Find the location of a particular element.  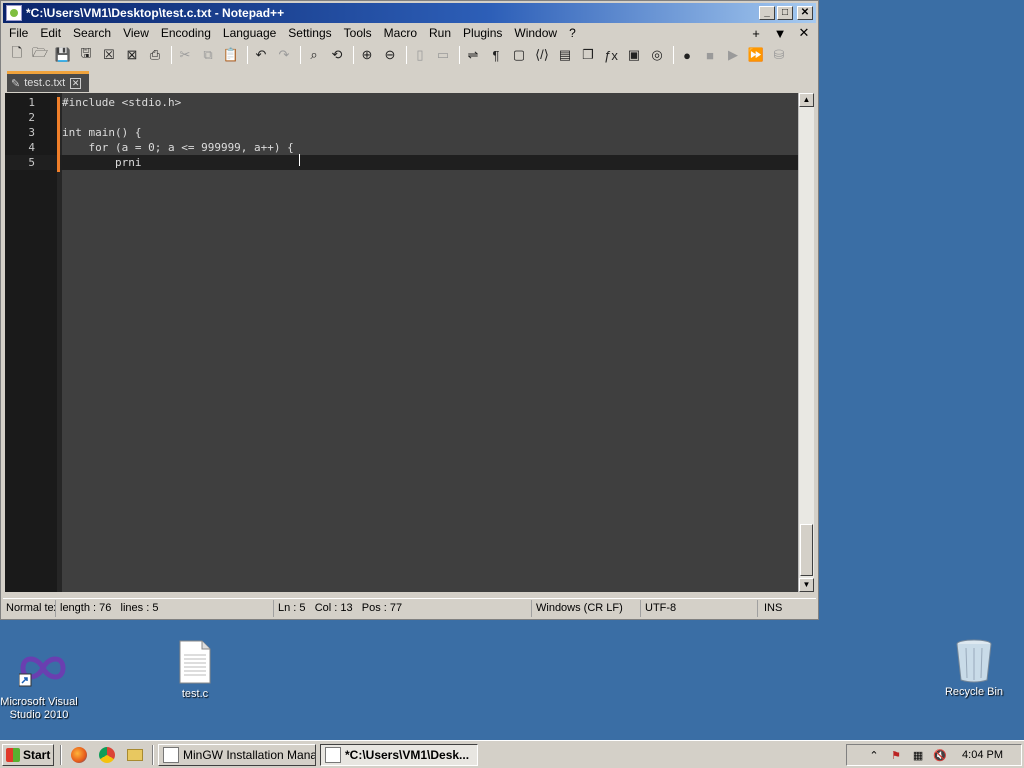

menu-encoding: Encoding is located at coordinates (186, 33).